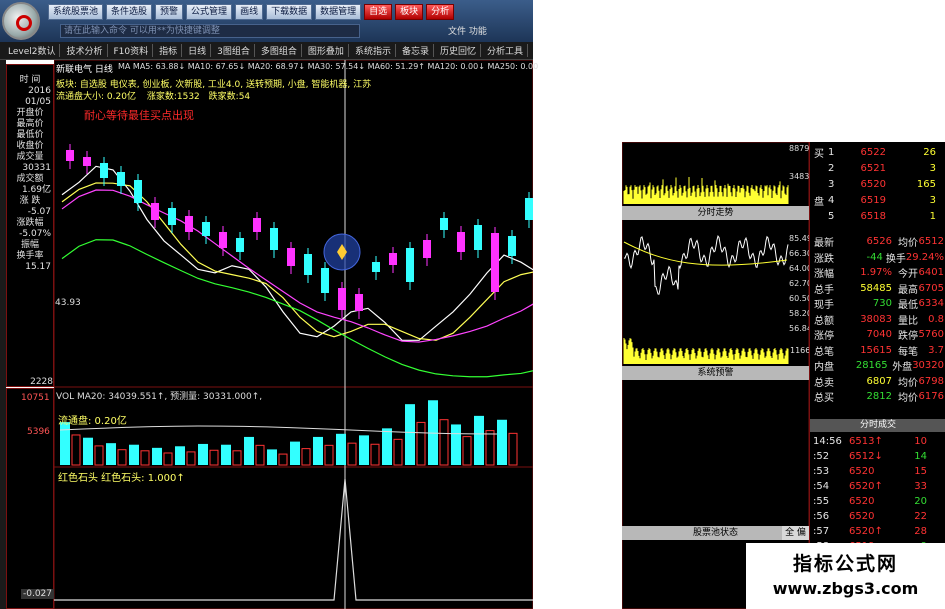 This screenshot has width=945, height=609. I want to click on stat-key: 总笔, so click(824, 352).